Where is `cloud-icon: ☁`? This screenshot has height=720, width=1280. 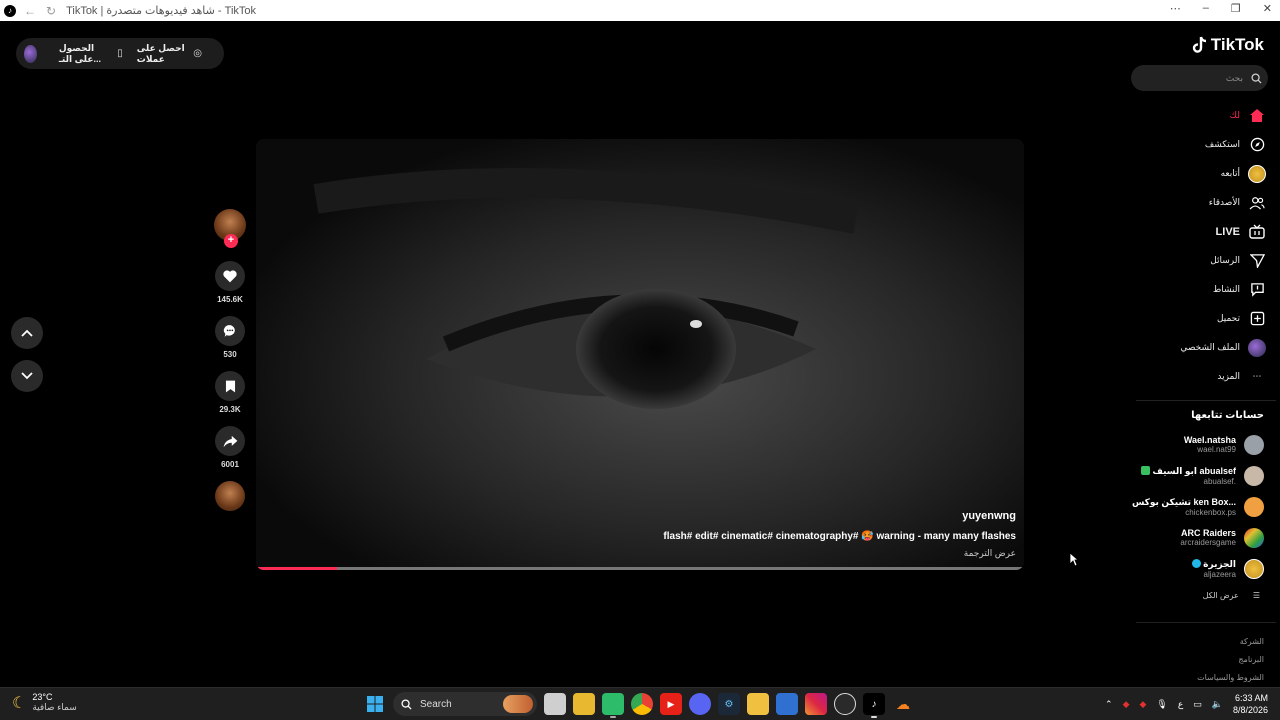
cloud-icon: ☁ is located at coordinates (903, 704).